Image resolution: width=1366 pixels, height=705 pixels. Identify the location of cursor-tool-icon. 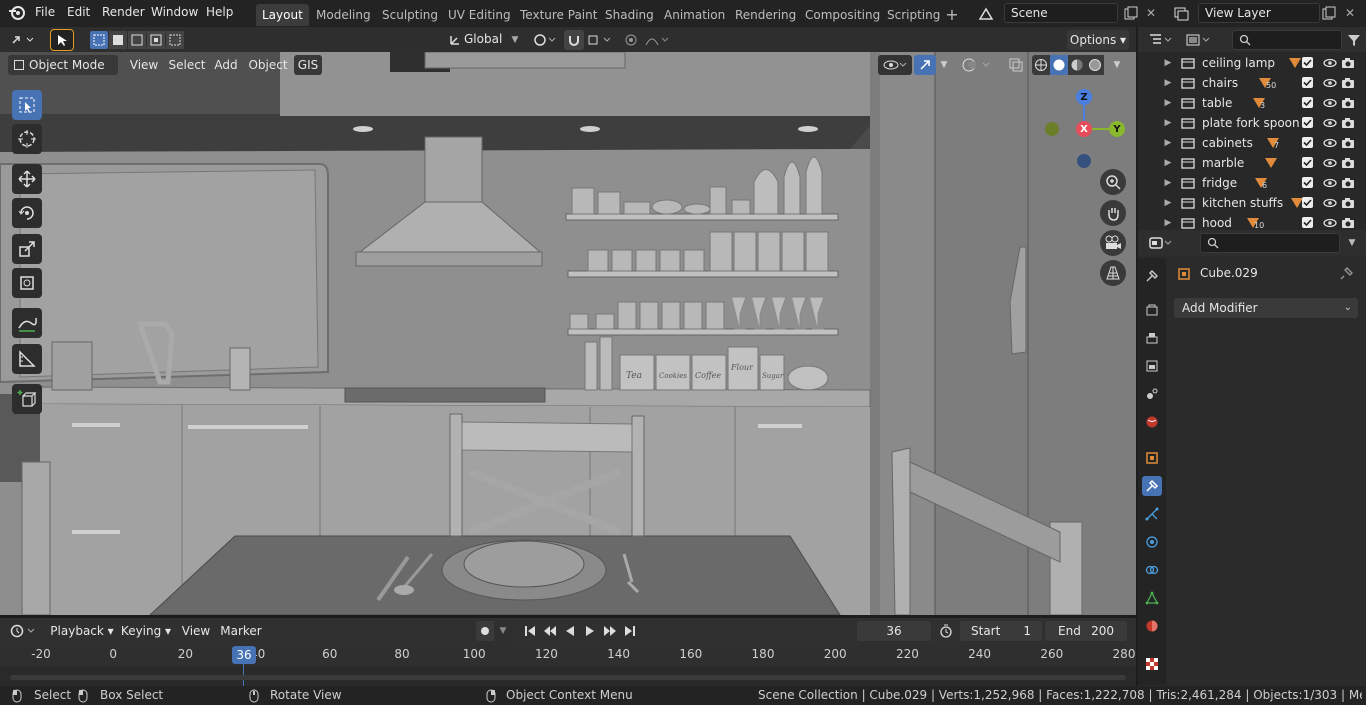
(27, 139).